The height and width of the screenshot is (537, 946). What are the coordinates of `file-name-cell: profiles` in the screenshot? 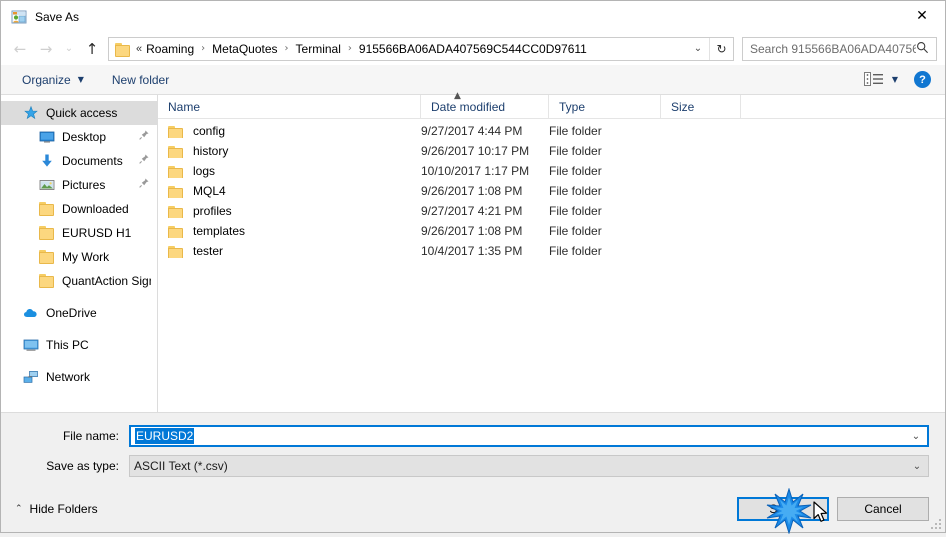 It's located at (289, 211).